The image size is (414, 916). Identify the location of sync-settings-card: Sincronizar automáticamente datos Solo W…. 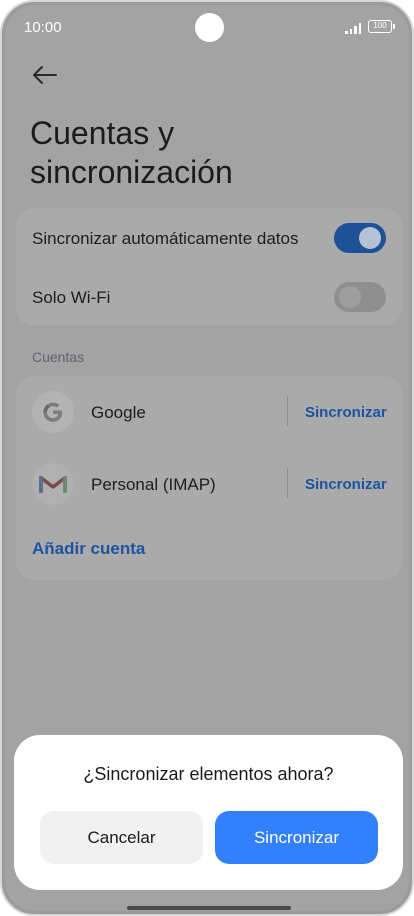
(209, 267).